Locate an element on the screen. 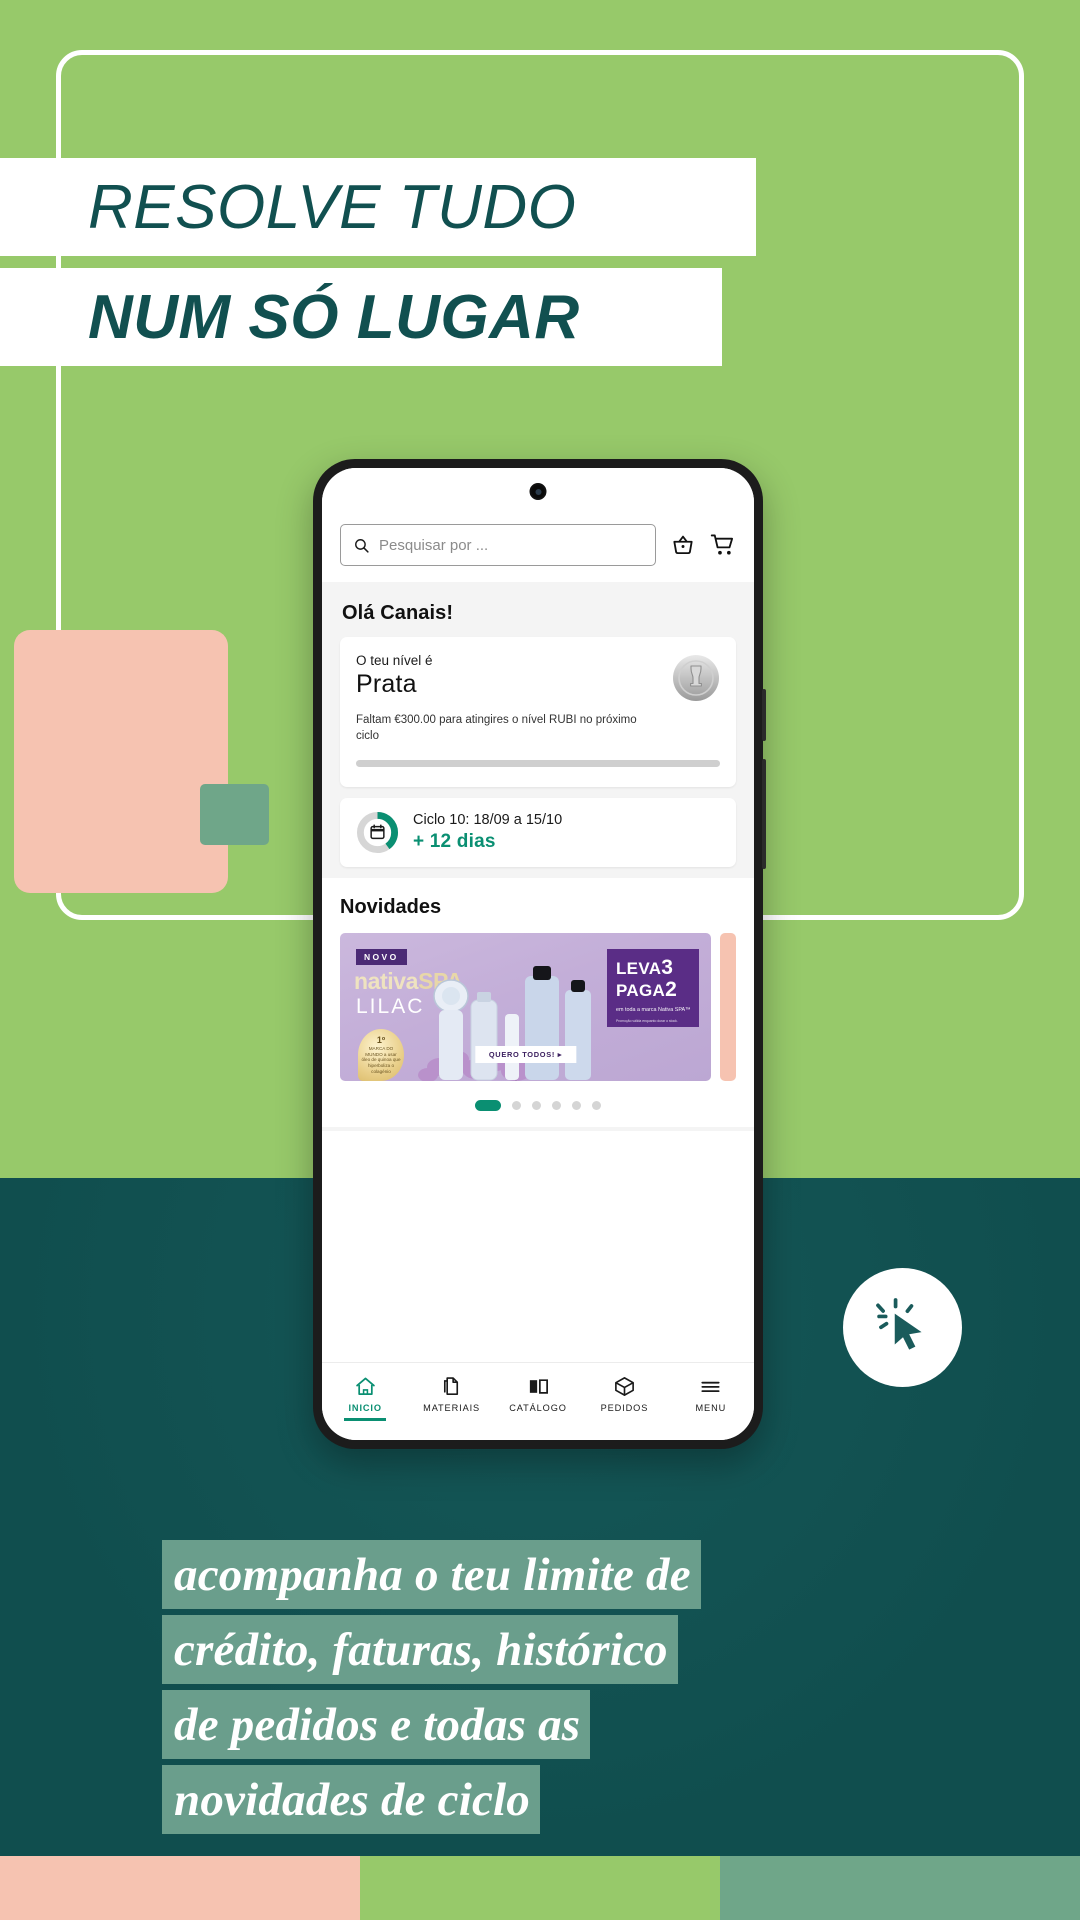 Image resolution: width=1080 pixels, height=1920 pixels. promo-leva: LEVA is located at coordinates (639, 968).